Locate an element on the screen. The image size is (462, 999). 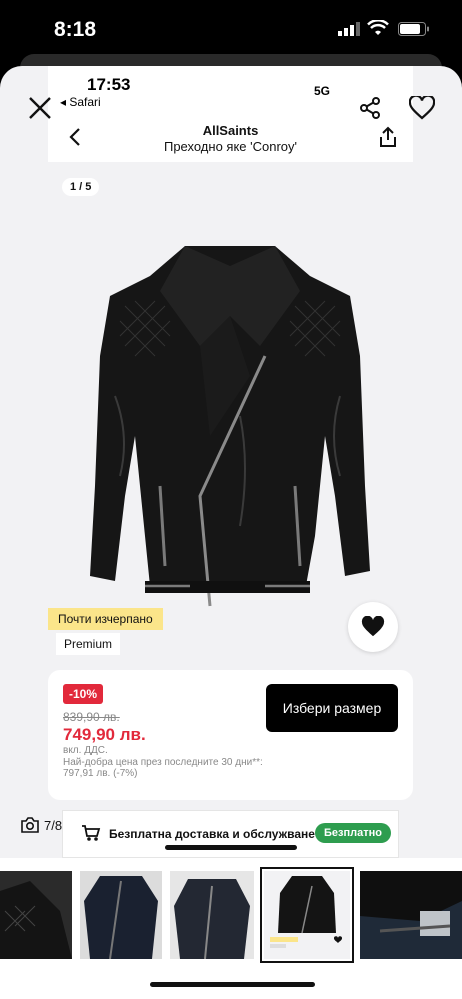
image-counter: 1 / 5 is located at coordinates (81, 187).